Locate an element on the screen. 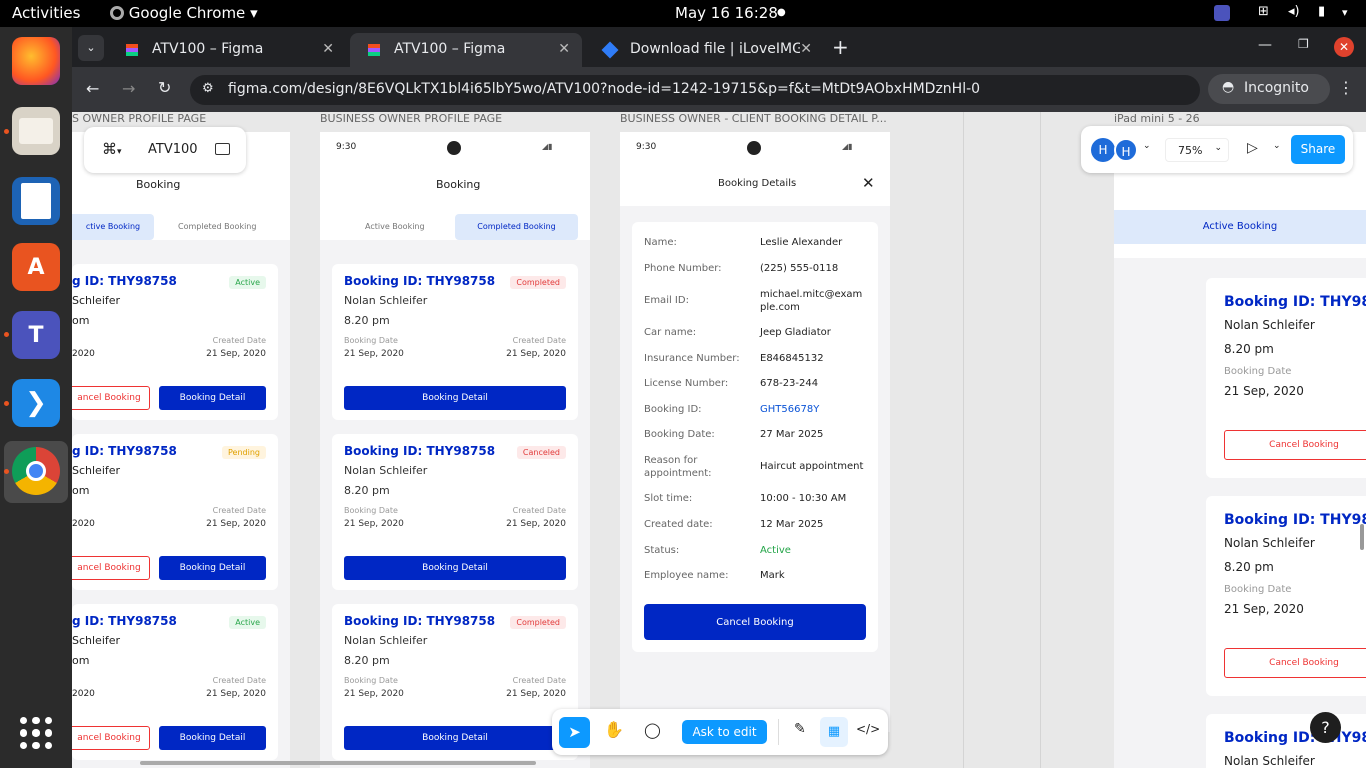  signal-battery-icon: ◢▮ is located at coordinates (847, 146).